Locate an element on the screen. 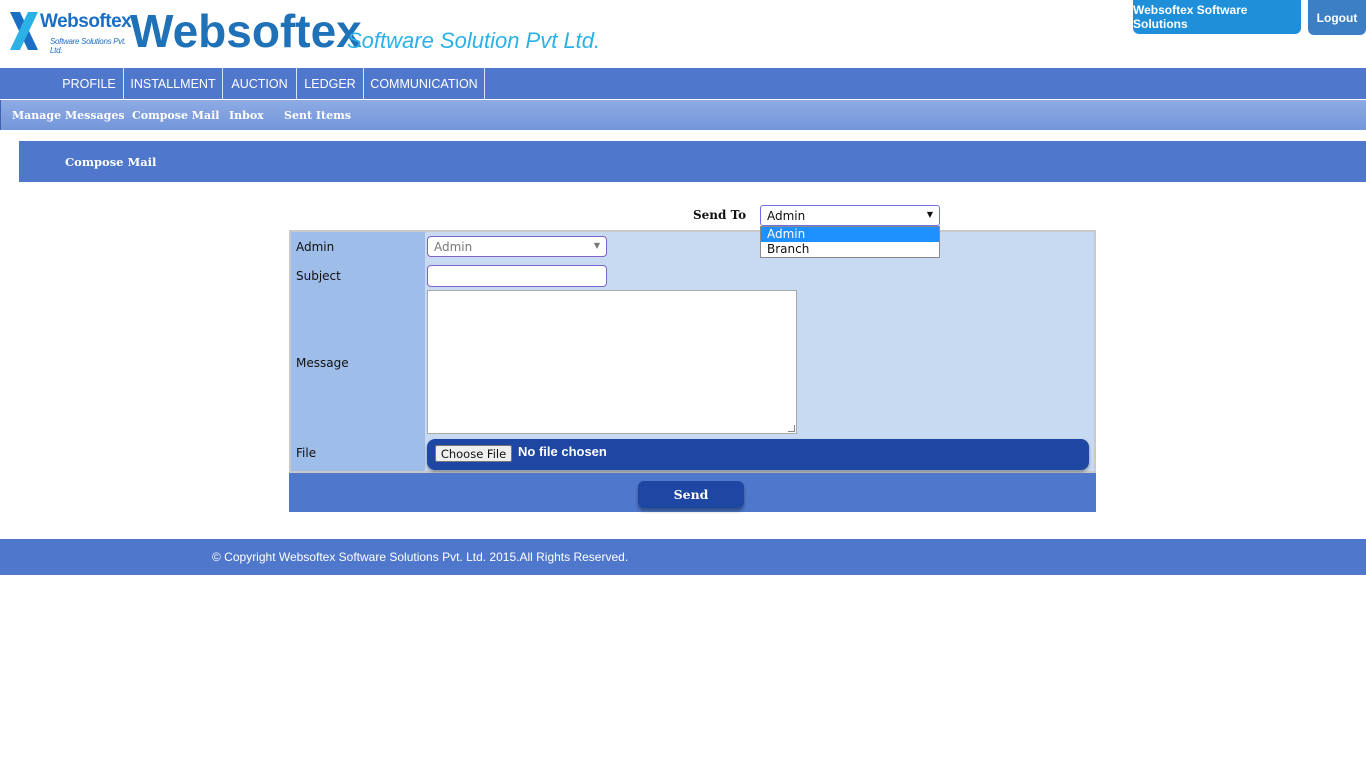 Image resolution: width=1366 pixels, height=768 pixels. submit-bar: Send is located at coordinates (692, 492).